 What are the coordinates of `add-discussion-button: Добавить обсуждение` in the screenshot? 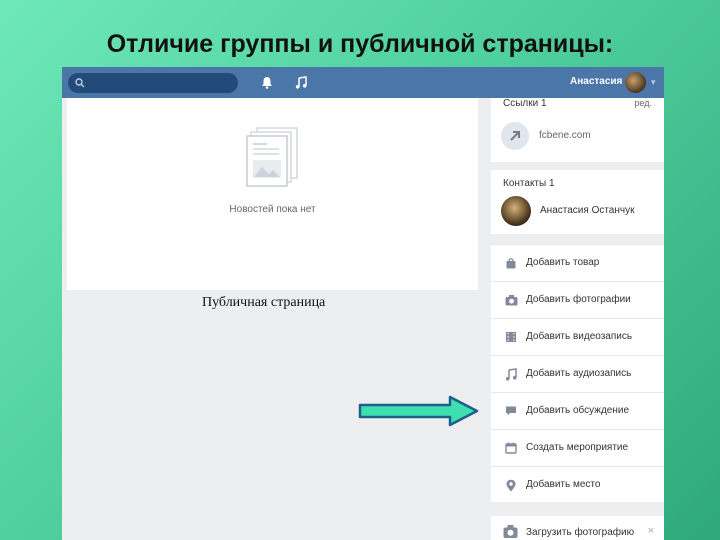 It's located at (577, 410).